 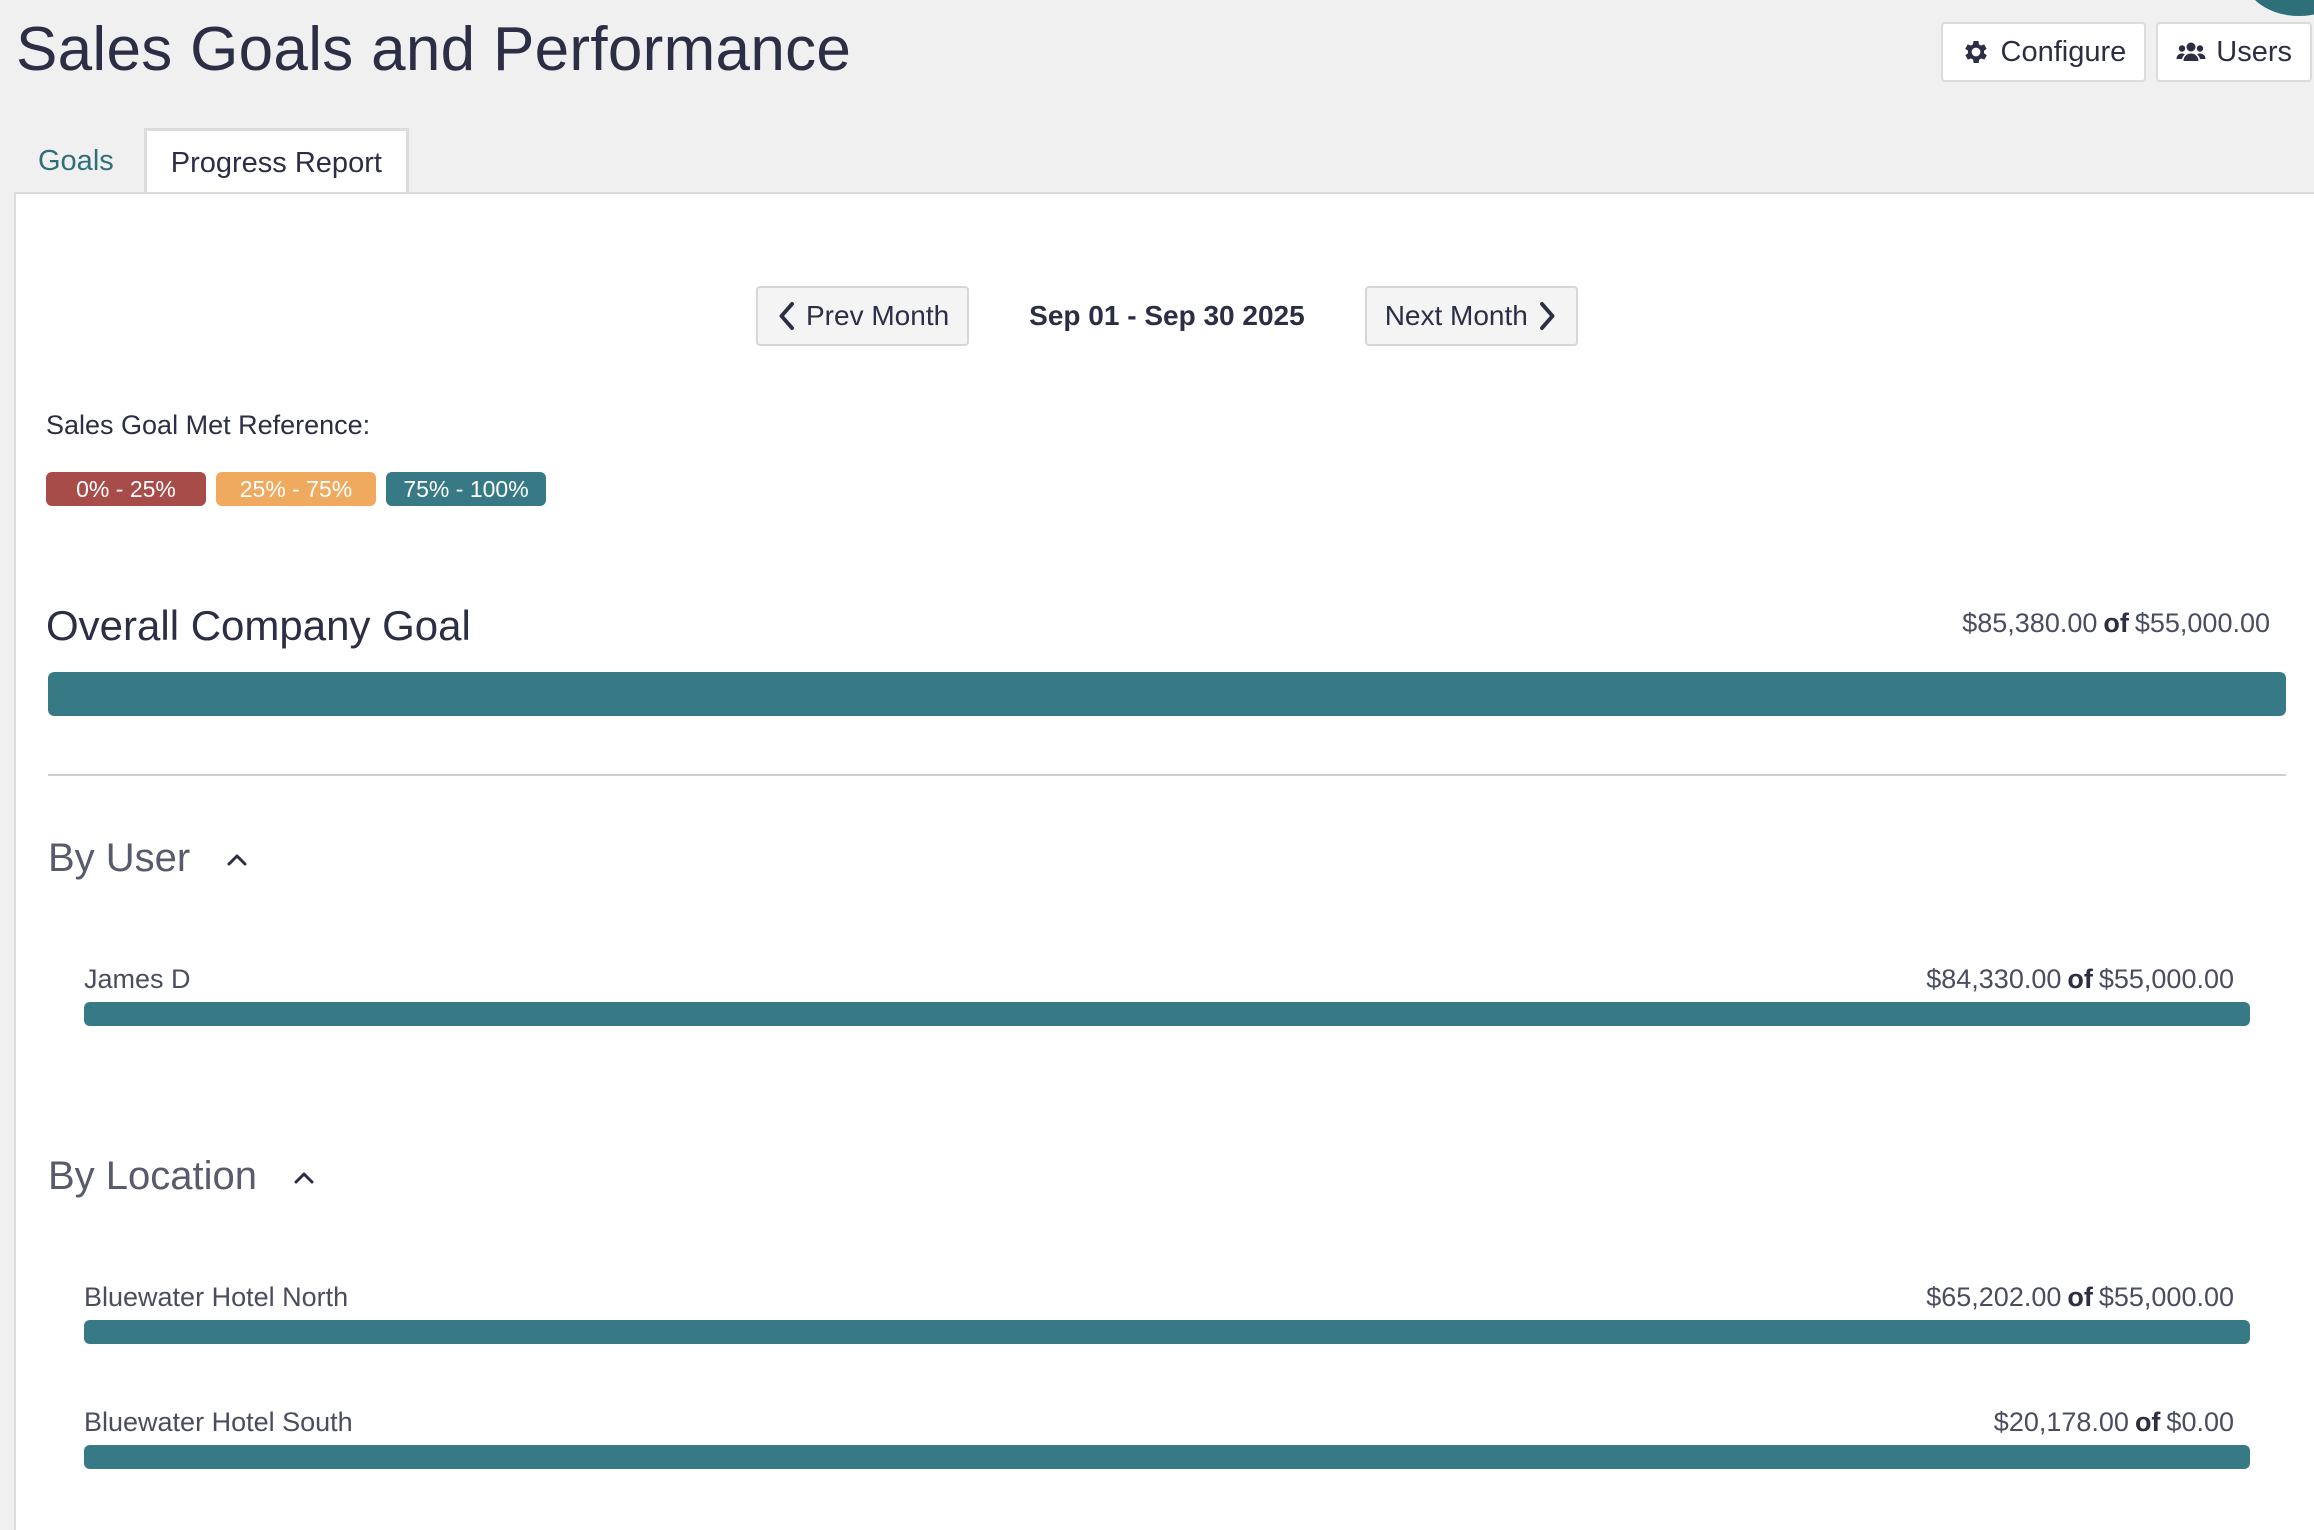 What do you see at coordinates (1167, 775) in the screenshot?
I see `section-divider` at bounding box center [1167, 775].